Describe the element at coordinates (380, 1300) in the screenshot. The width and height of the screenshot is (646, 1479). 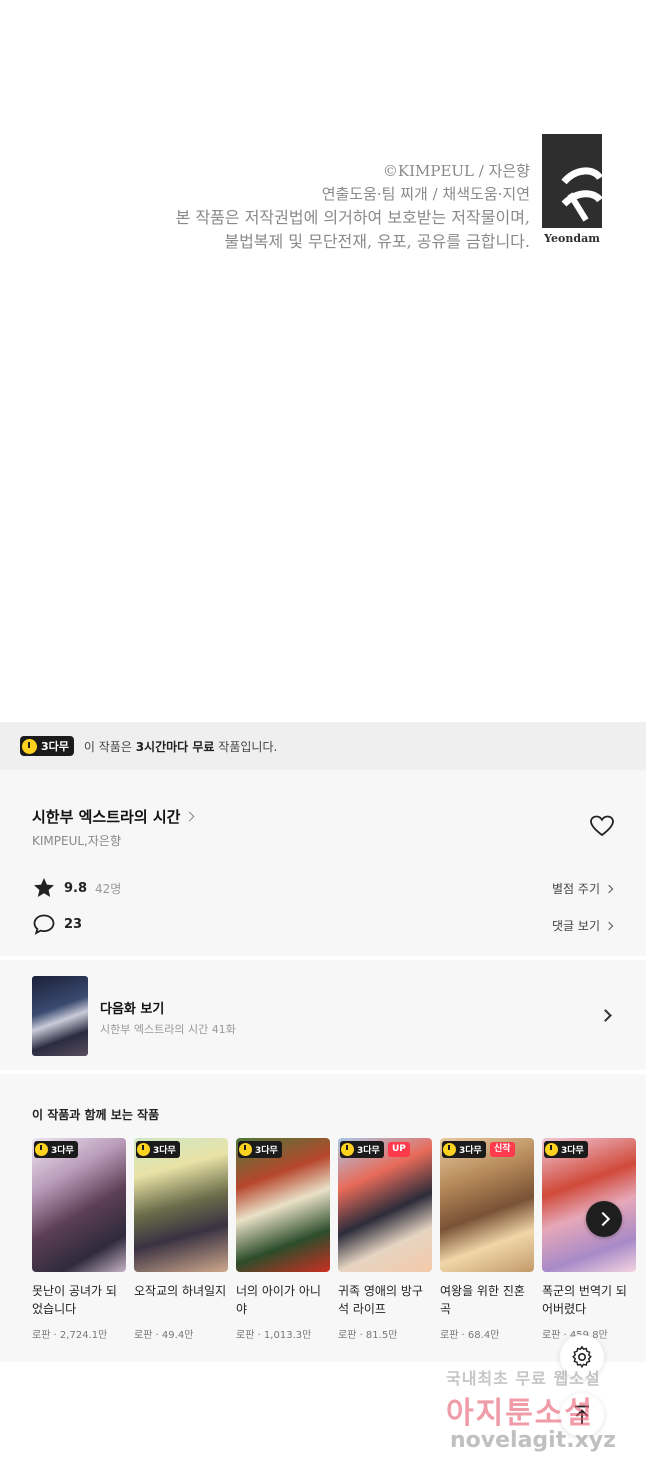
I see `recommendation-title: 귀족 영애의 방구석 라이프` at that location.